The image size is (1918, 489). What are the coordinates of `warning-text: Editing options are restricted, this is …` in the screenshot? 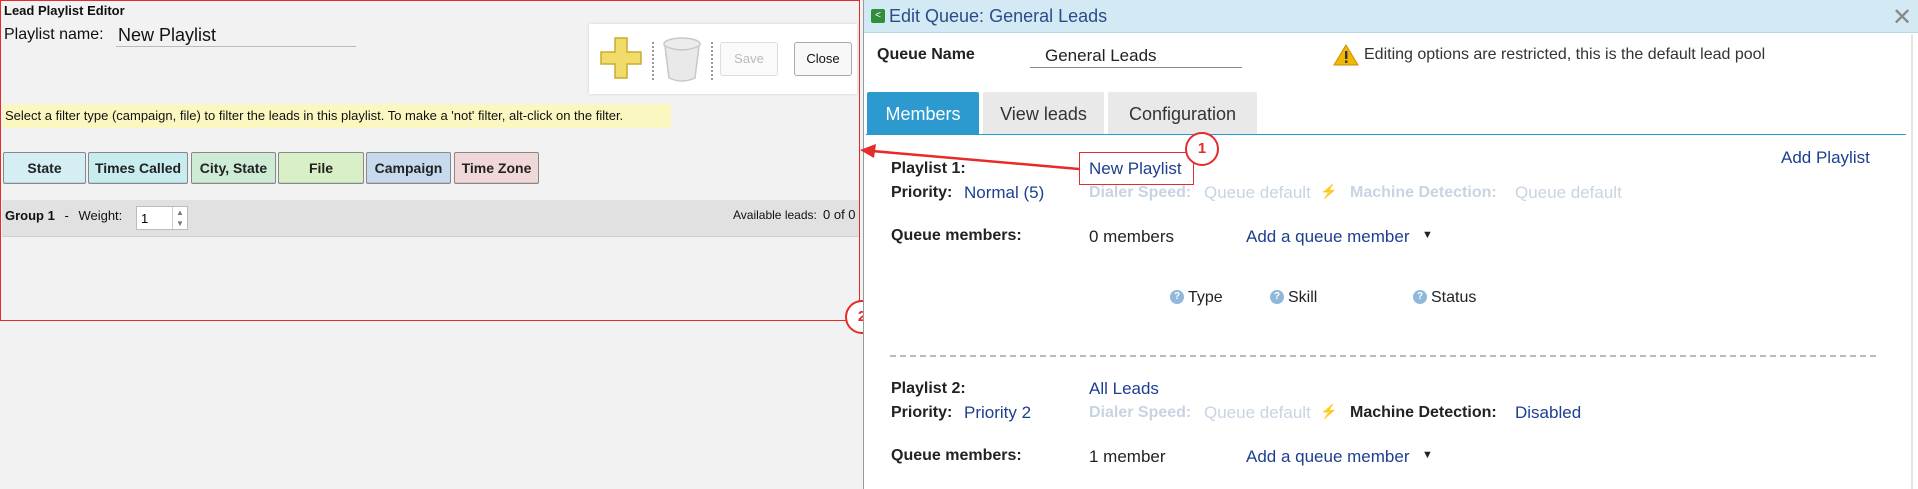 It's located at (1565, 54).